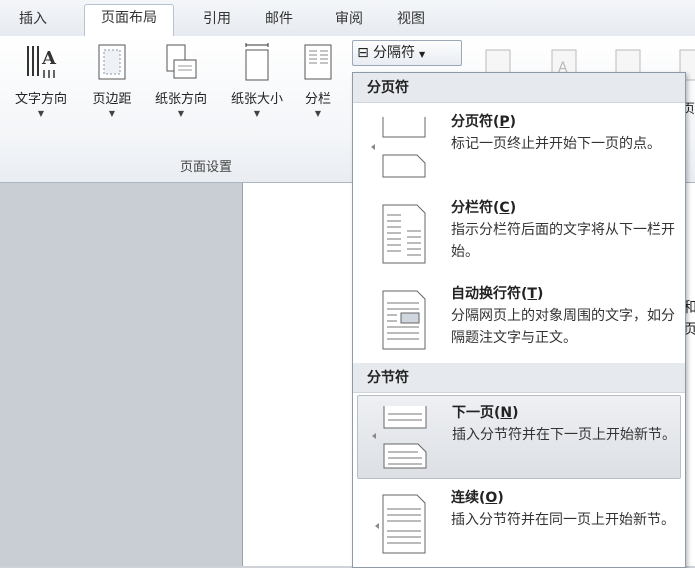 The height and width of the screenshot is (568, 695). Describe the element at coordinates (180, 99) in the screenshot. I see `orientation-label: 纸张方向` at that location.